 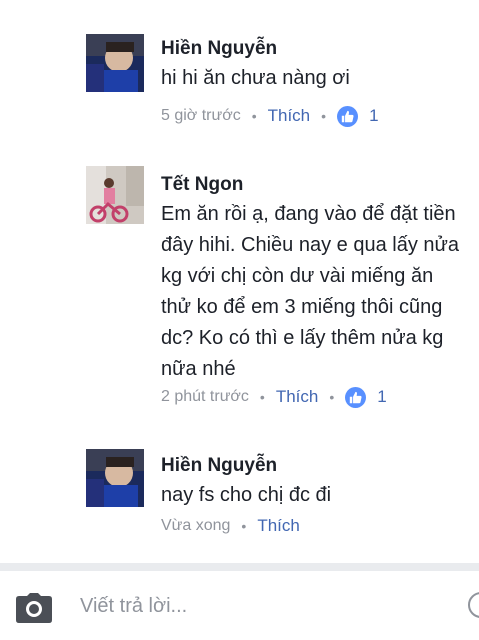 I want to click on comment-meta: 2 phút trước • Thích • 1, so click(x=274, y=397).